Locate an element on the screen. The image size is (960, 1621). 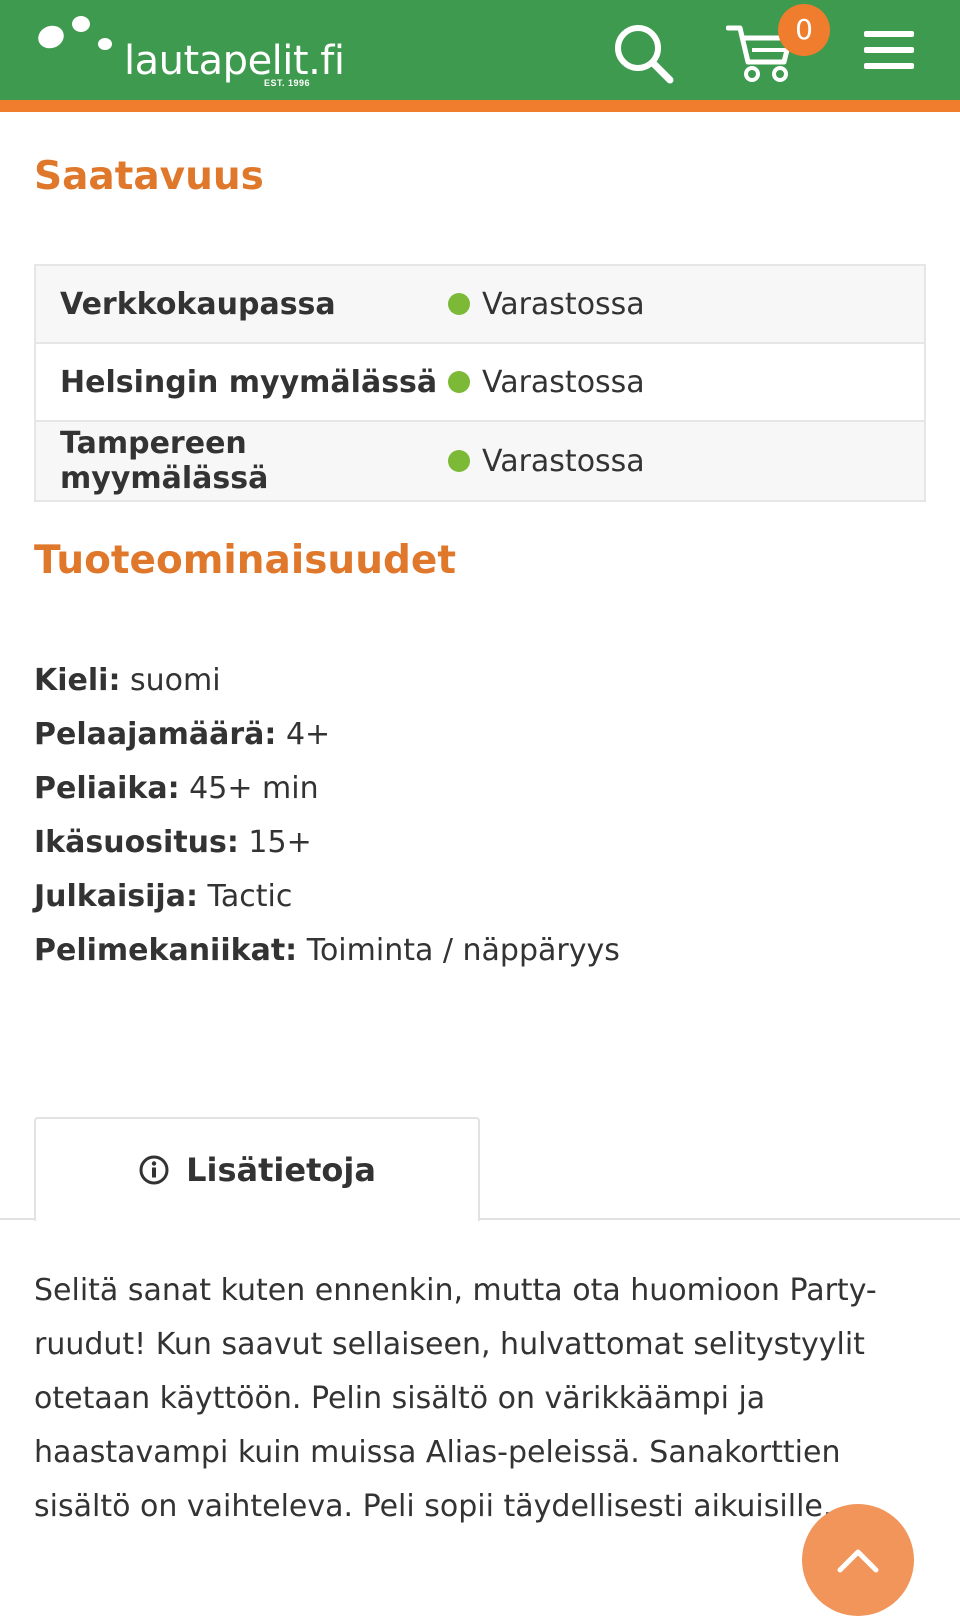
property-value: Toiminta / näppäryys is located at coordinates (463, 950).